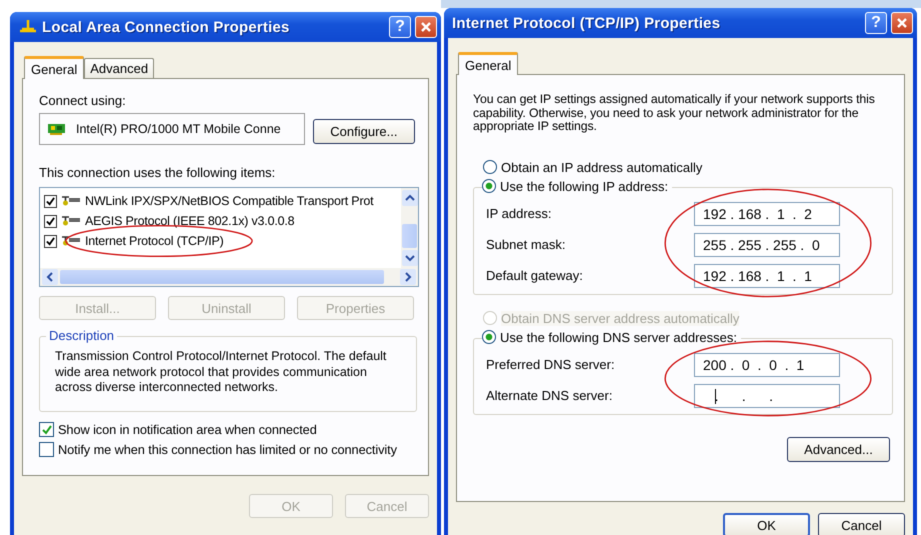 Image resolution: width=921 pixels, height=535 pixels. I want to click on radio-label: Obtain DNS server address automatically, so click(620, 318).